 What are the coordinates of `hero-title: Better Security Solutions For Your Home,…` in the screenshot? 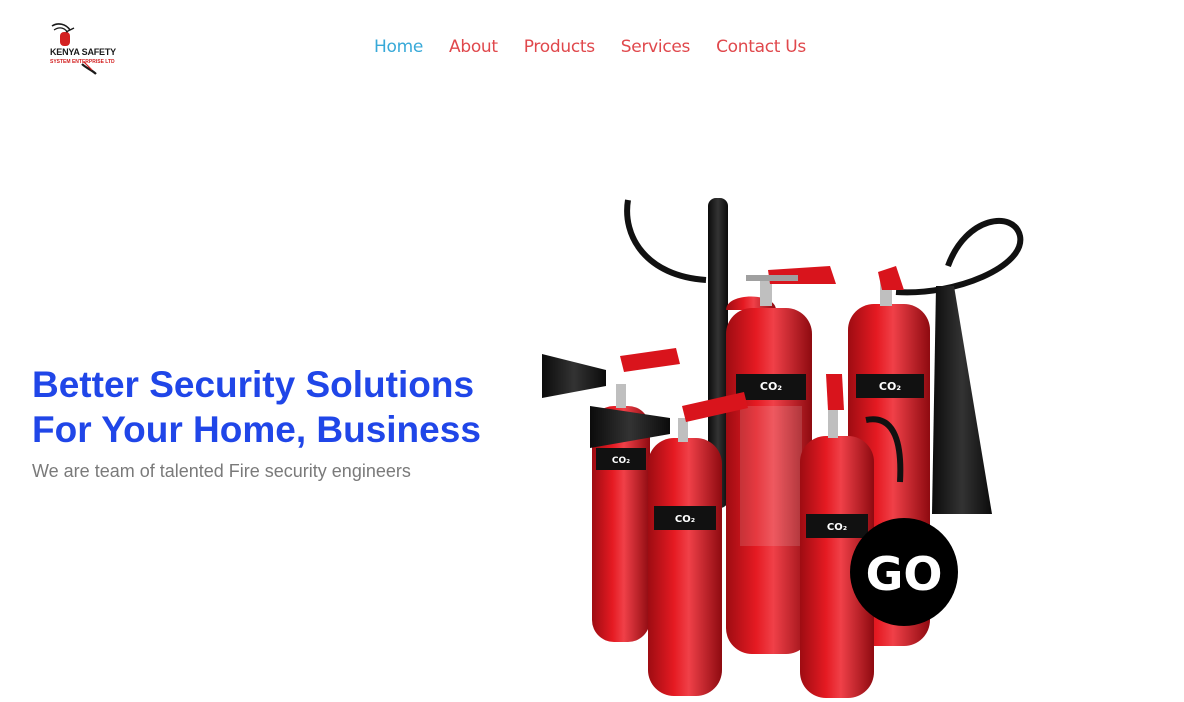 It's located at (282, 407).